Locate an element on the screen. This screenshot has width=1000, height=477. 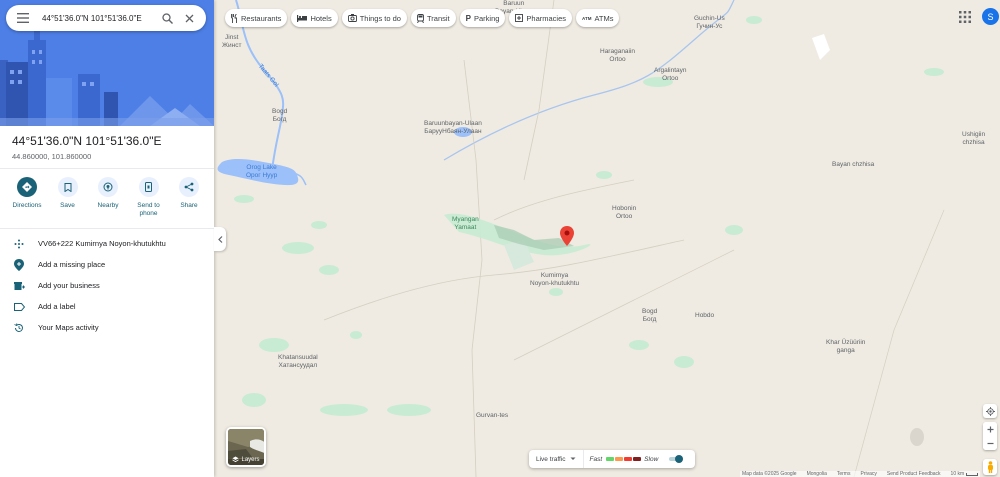
traffic-fast-swatch is located at coordinates (610, 459).